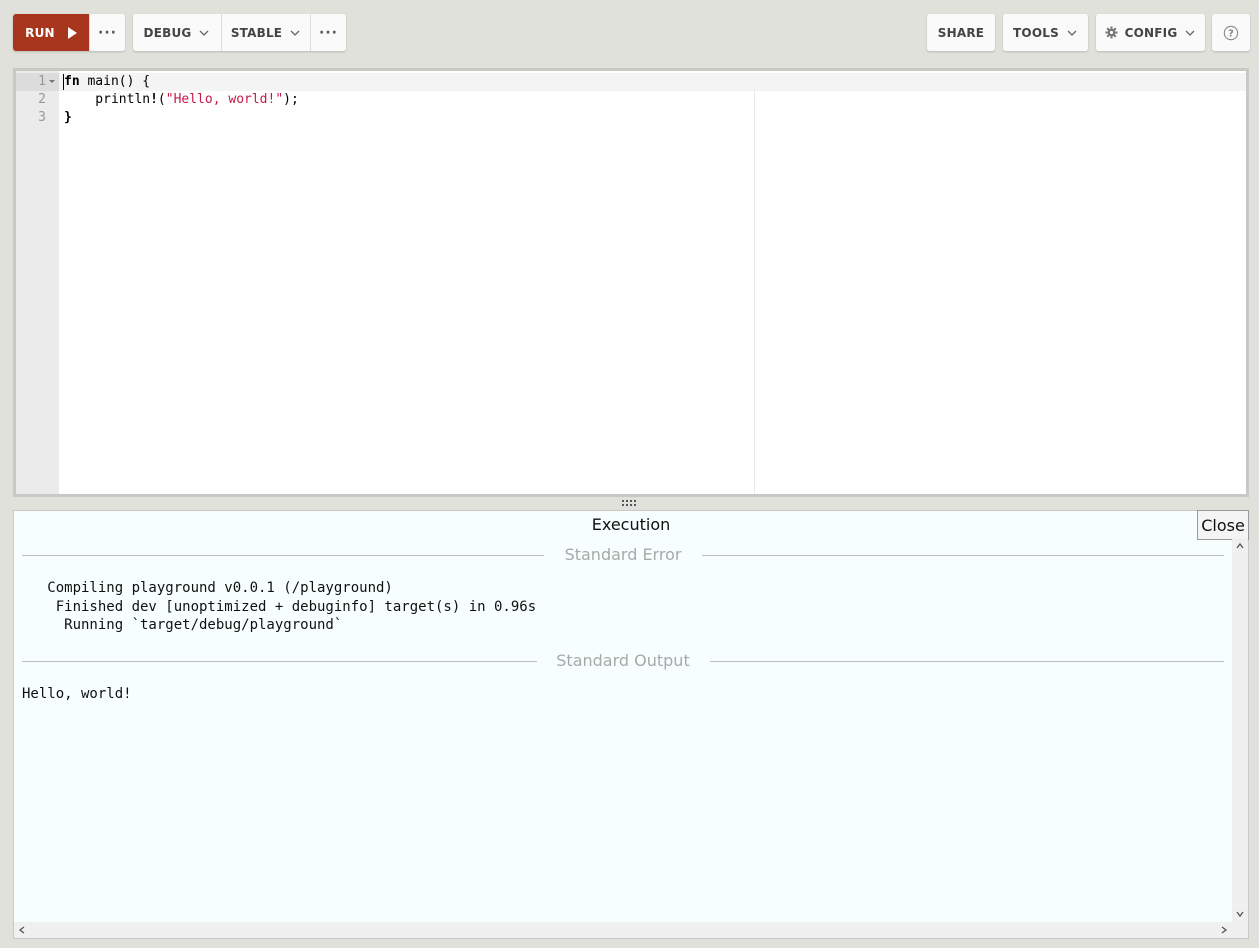  What do you see at coordinates (40, 32) in the screenshot?
I see `run-label: RUN` at bounding box center [40, 32].